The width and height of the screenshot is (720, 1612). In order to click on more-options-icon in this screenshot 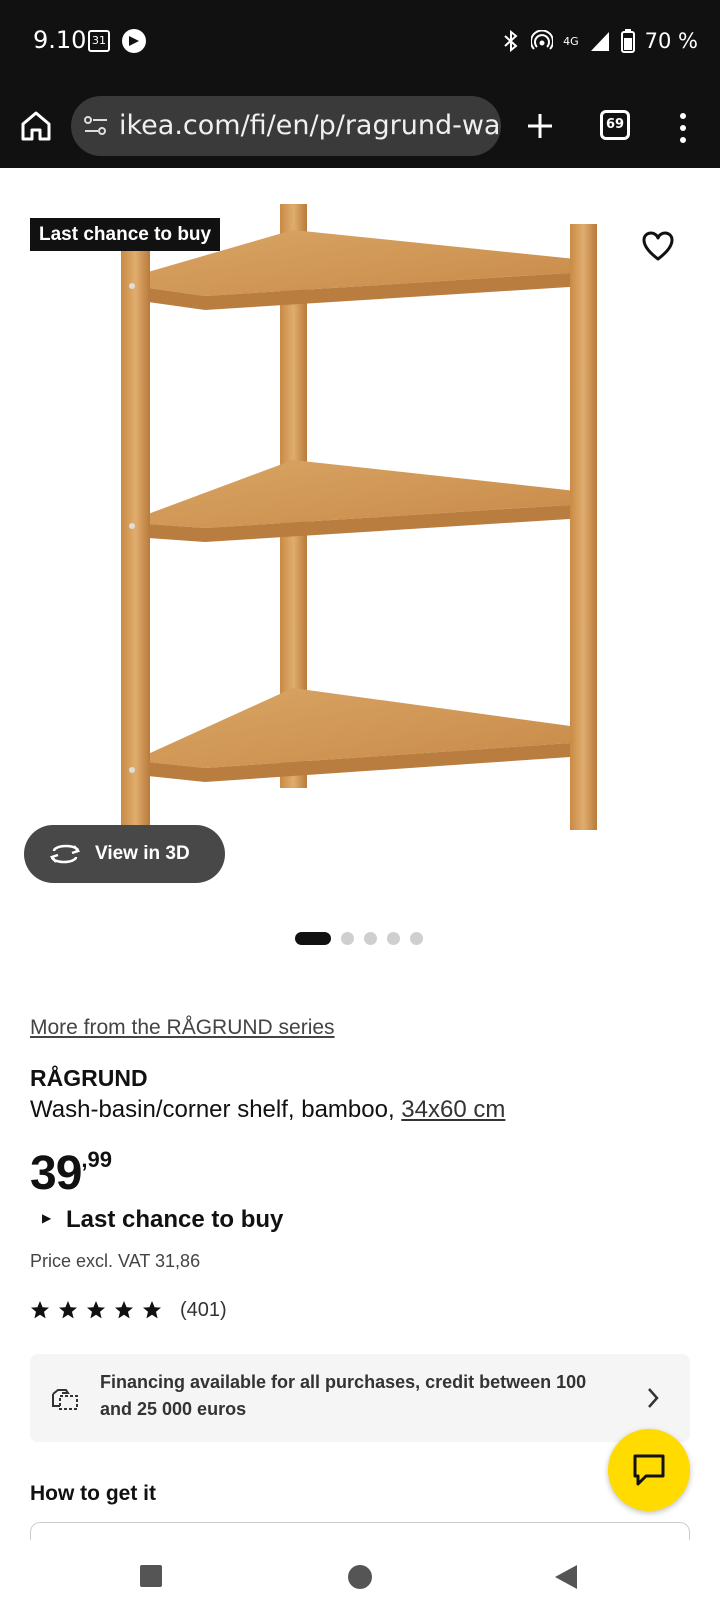, I will do `click(683, 128)`.